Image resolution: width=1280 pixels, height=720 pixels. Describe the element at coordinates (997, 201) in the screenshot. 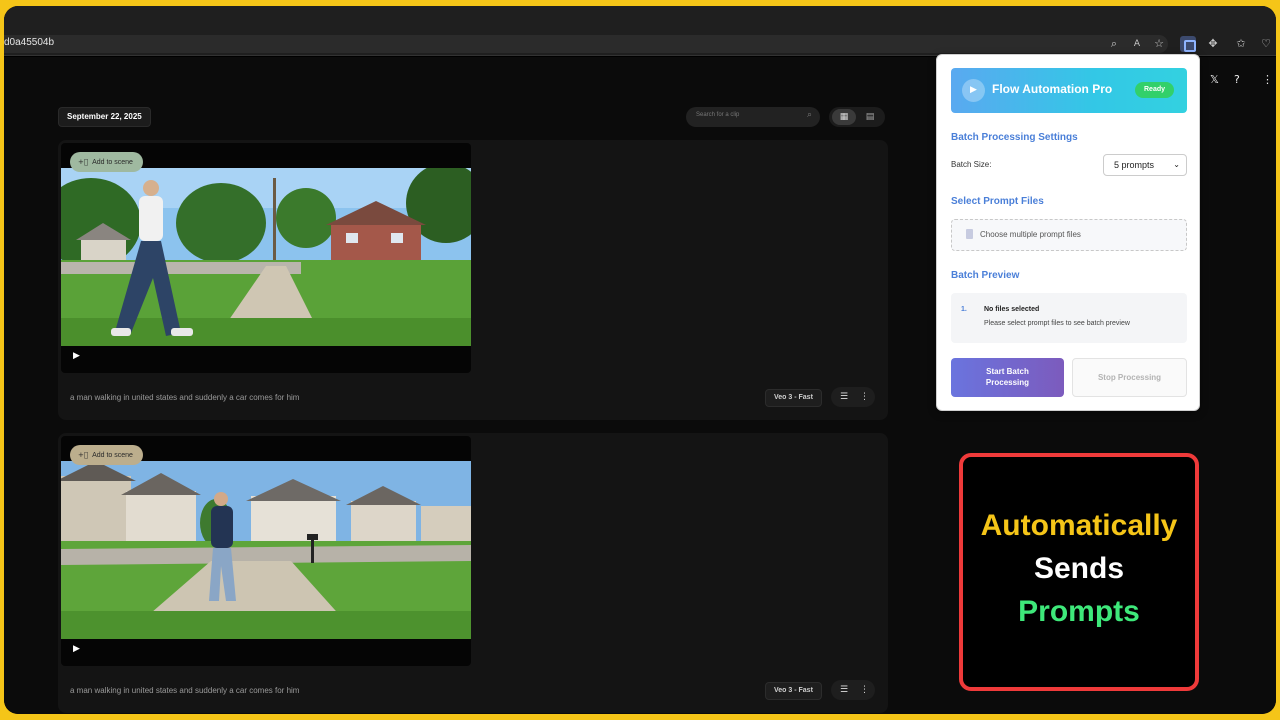

I see `select-files-title: Select Prompt Files` at that location.